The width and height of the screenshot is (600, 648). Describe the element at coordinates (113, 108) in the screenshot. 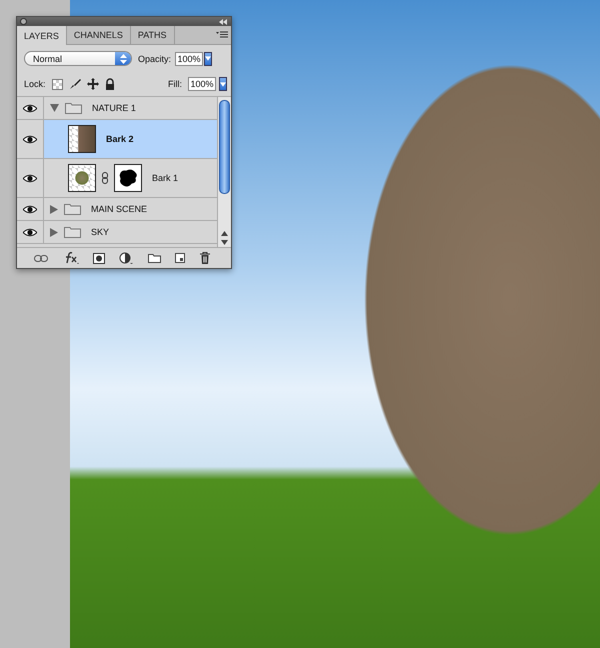

I see `layer-name: NATURE 1` at that location.